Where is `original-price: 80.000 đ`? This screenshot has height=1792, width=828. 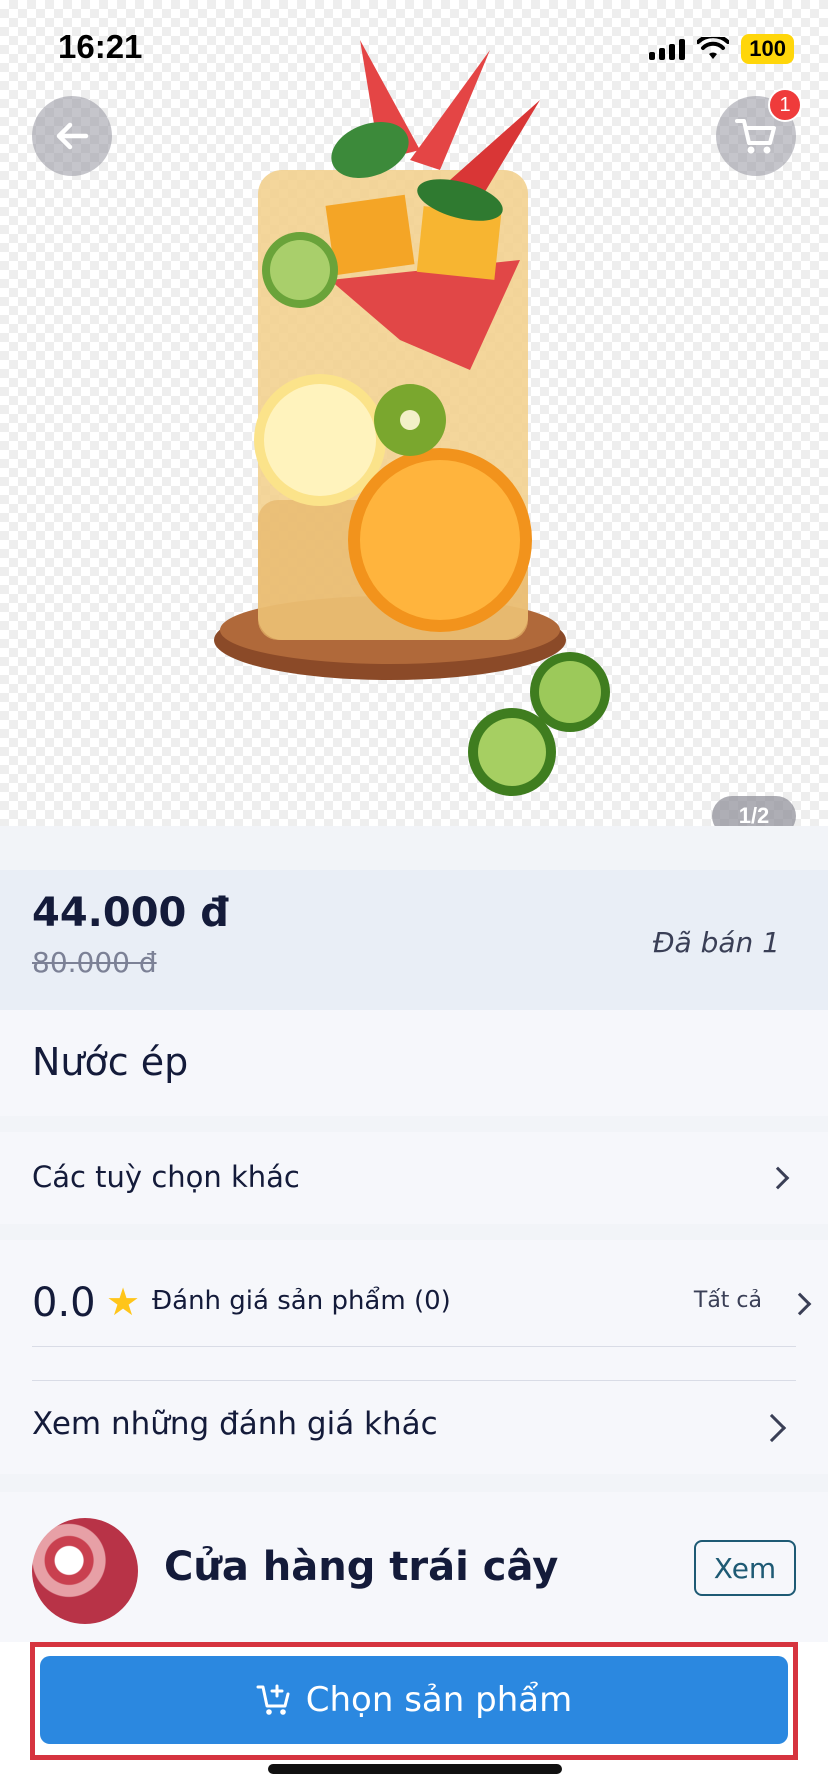 original-price: 80.000 đ is located at coordinates (94, 962).